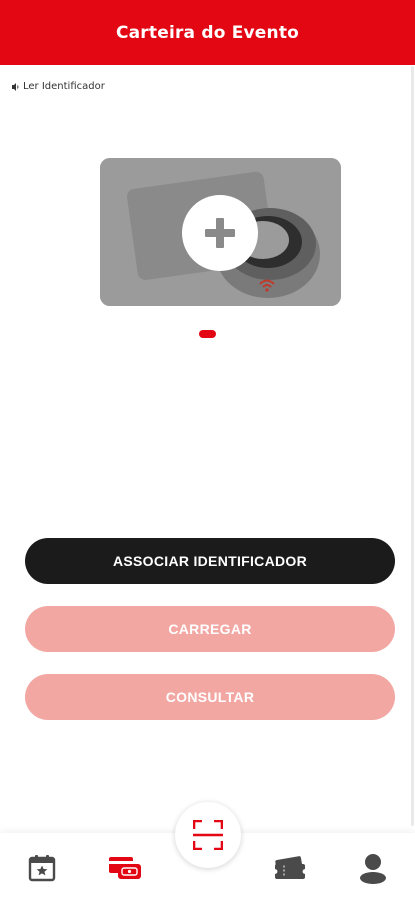  I want to click on wallet-icon, so click(125, 868).